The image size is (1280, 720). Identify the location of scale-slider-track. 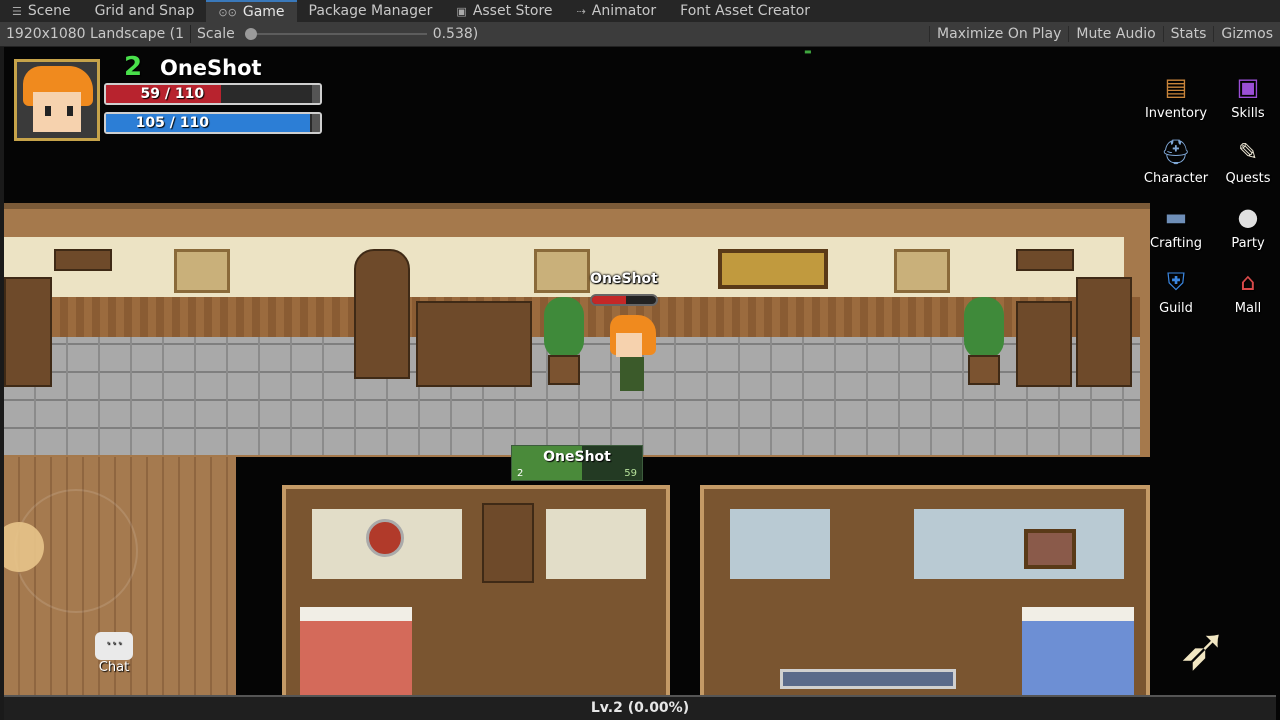
(336, 34).